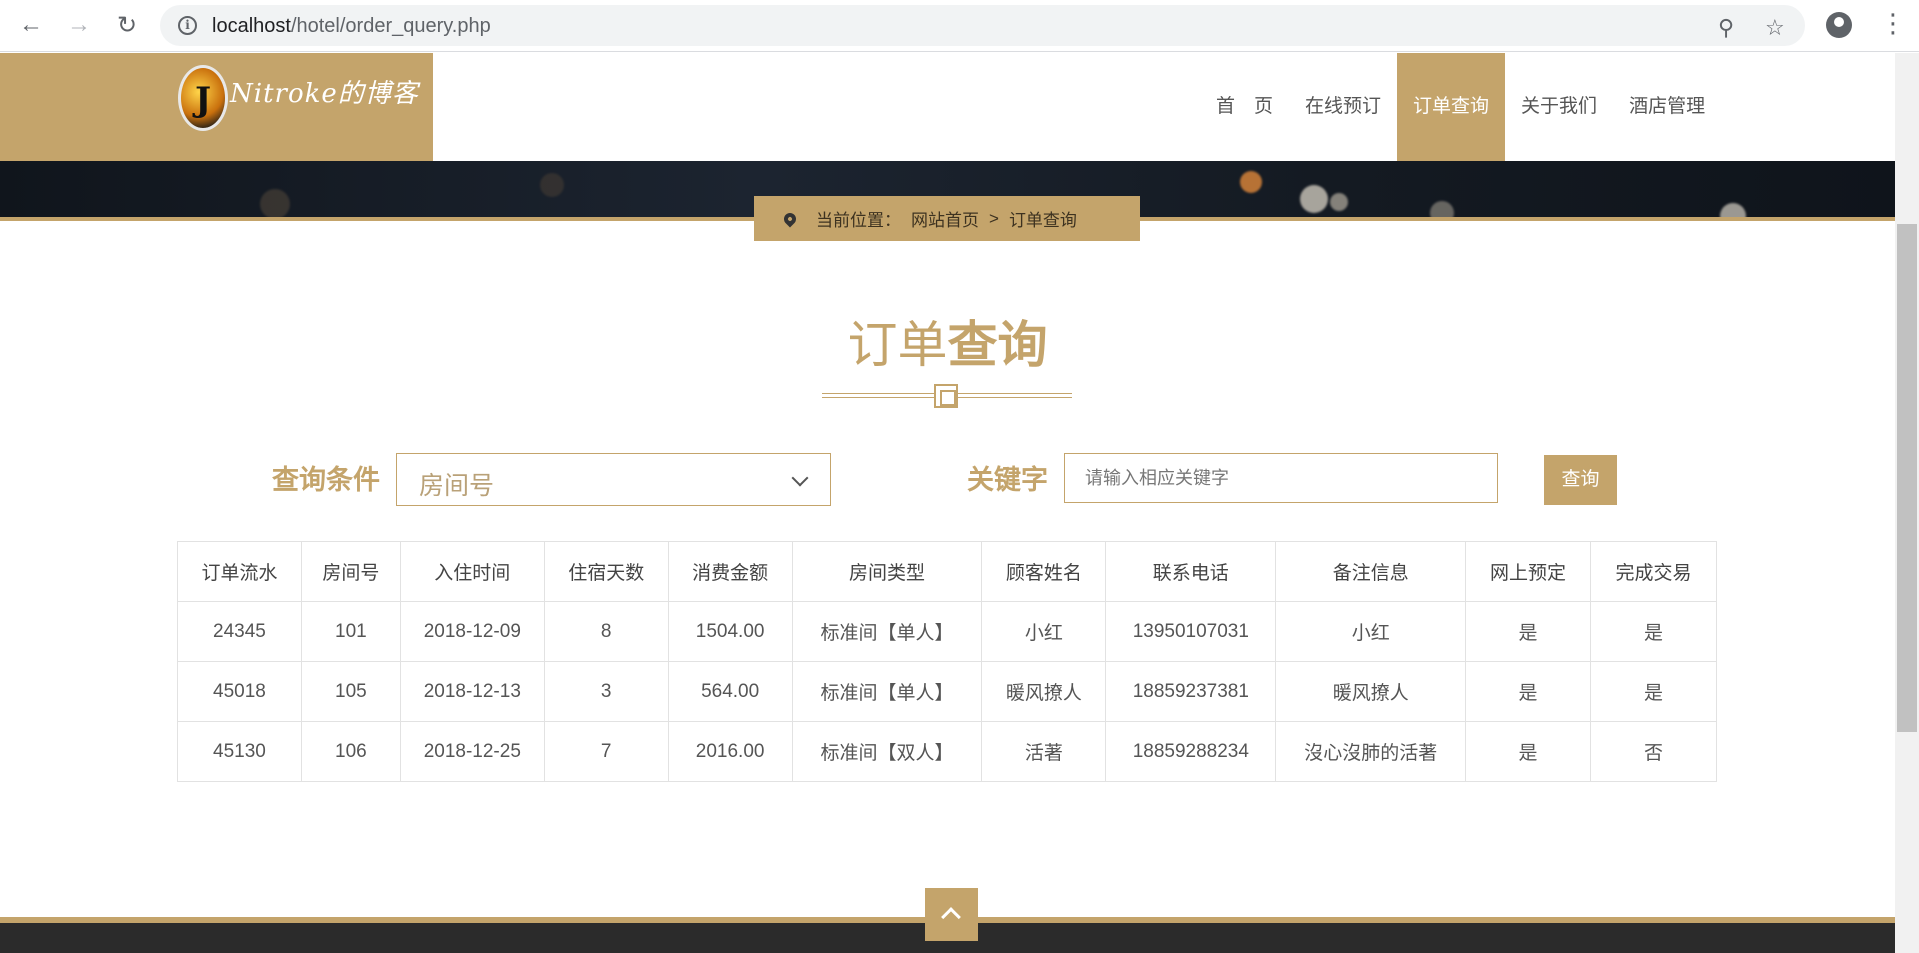 This screenshot has height=953, width=1919. What do you see at coordinates (1191, 631) in the screenshot?
I see `table-cell: 13950107031` at bounding box center [1191, 631].